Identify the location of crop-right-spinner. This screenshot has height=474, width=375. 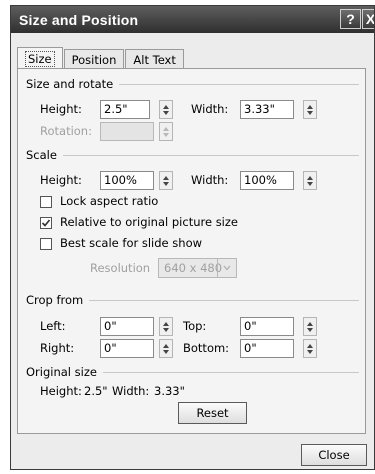
(166, 348).